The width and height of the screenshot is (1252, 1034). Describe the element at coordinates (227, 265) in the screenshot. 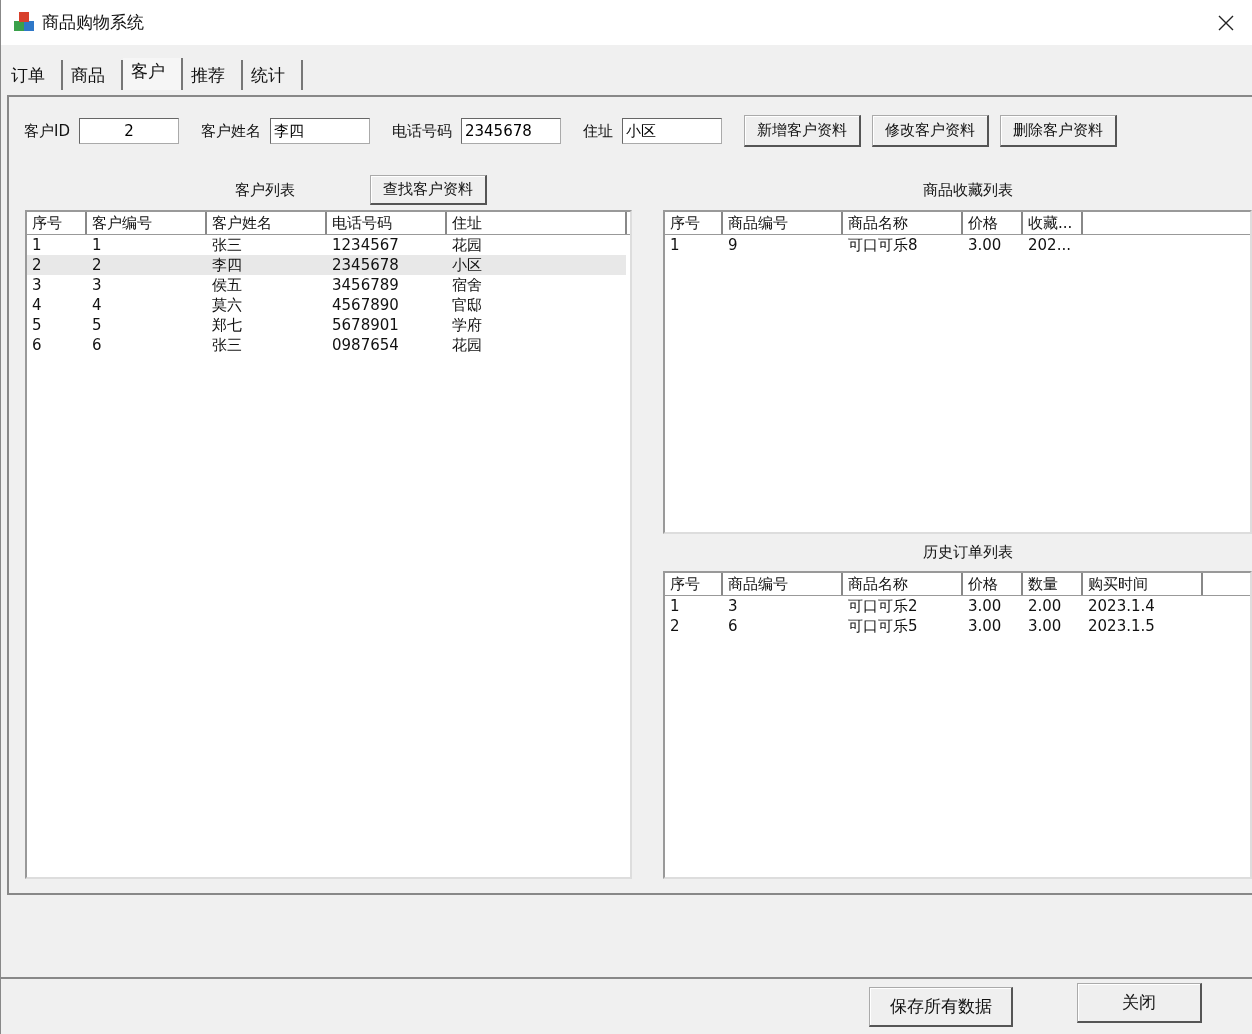

I see `table-cell-text: 李四` at that location.